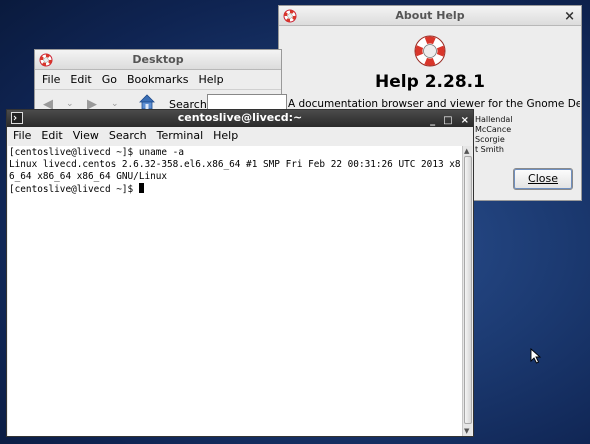 The height and width of the screenshot is (444, 590). What do you see at coordinates (466, 151) in the screenshot?
I see `scroll-up-icon: ▲` at bounding box center [466, 151].